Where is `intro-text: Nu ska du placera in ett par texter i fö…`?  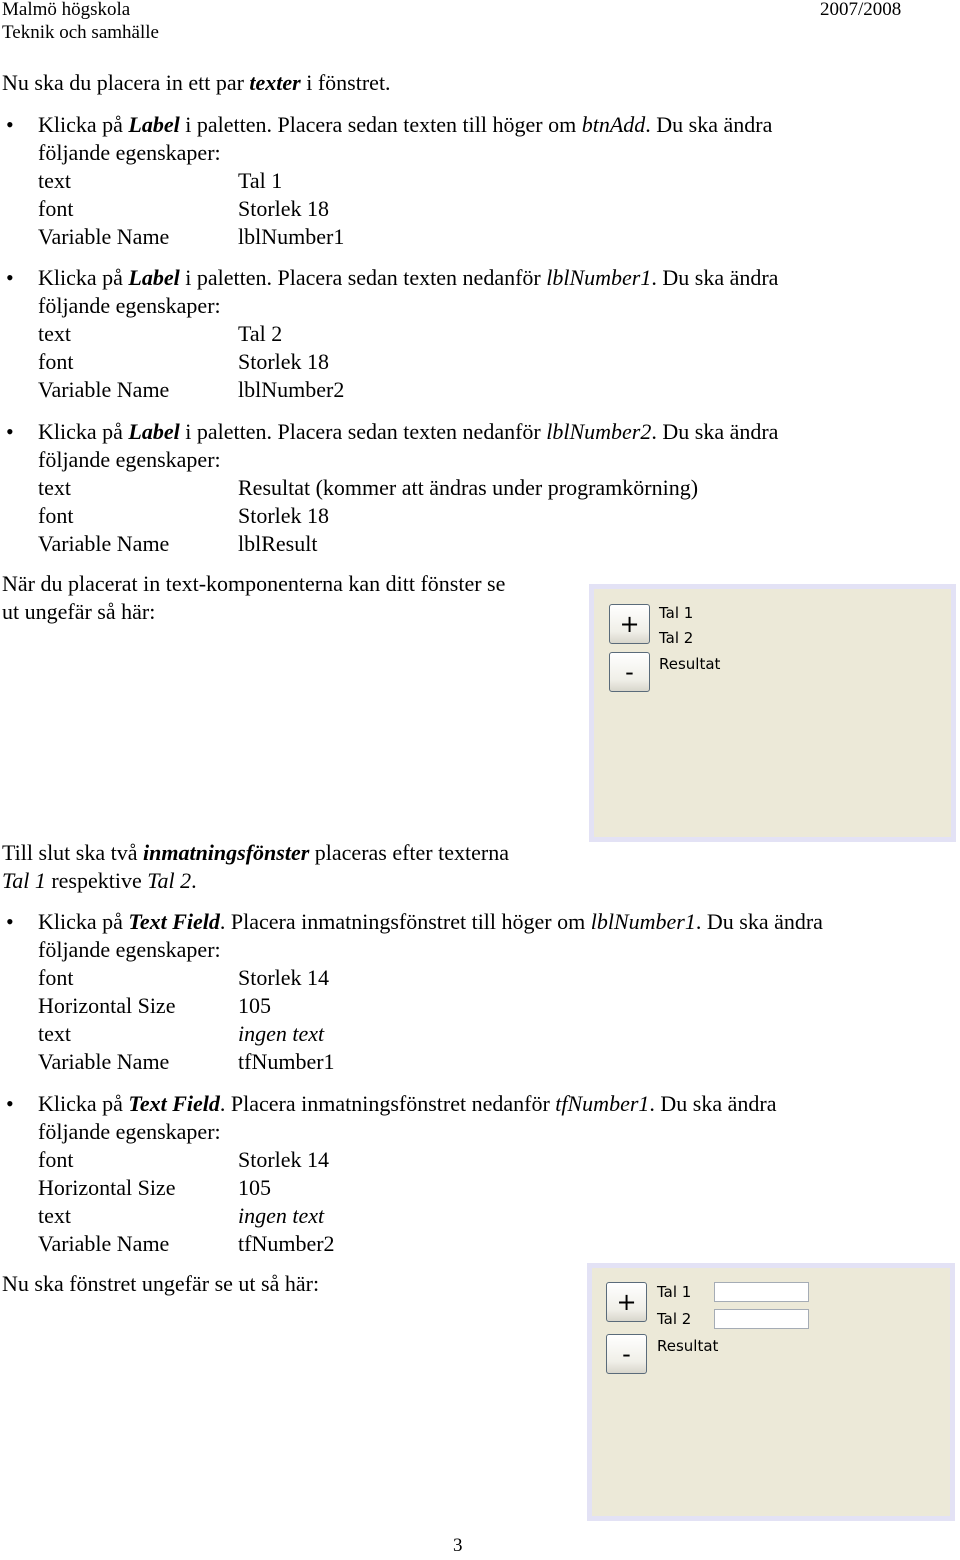
intro-text: Nu ska du placera in ett par texter i fö… is located at coordinates (196, 82).